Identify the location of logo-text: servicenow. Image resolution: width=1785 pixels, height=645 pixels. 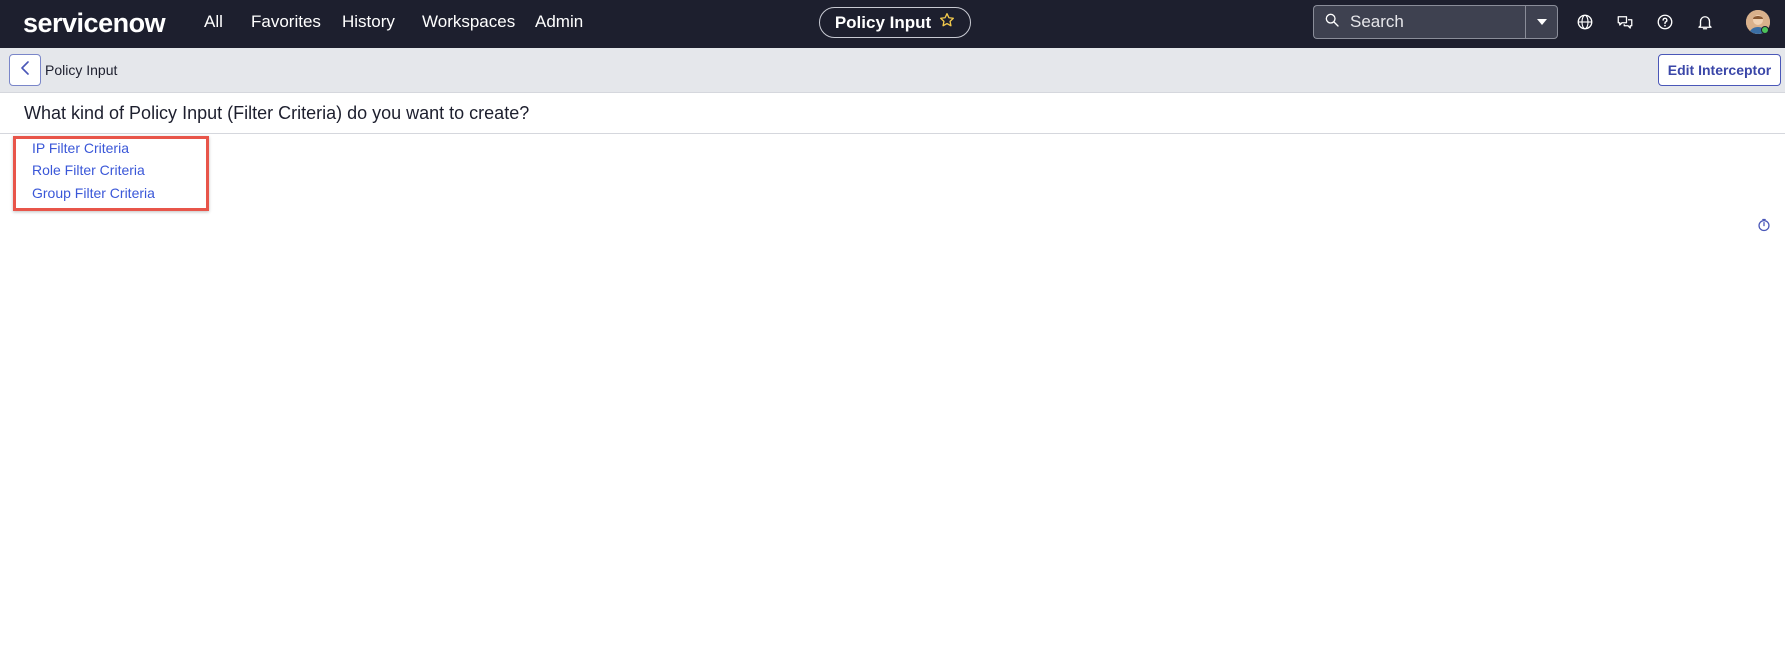
(94, 22).